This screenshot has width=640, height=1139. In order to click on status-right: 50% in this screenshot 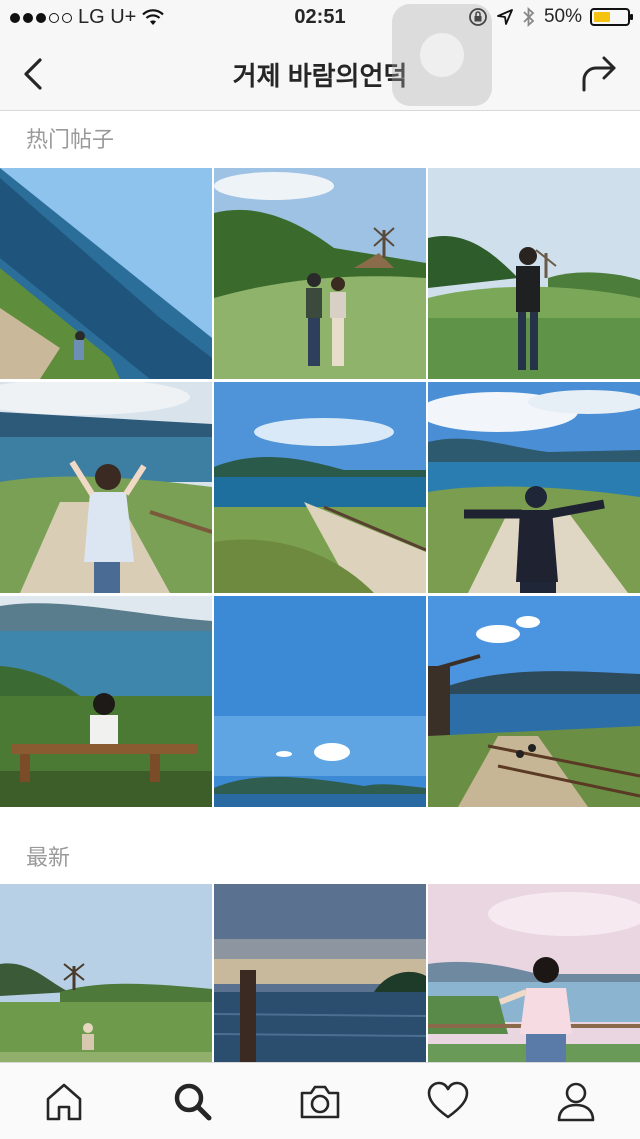, I will do `click(550, 17)`.